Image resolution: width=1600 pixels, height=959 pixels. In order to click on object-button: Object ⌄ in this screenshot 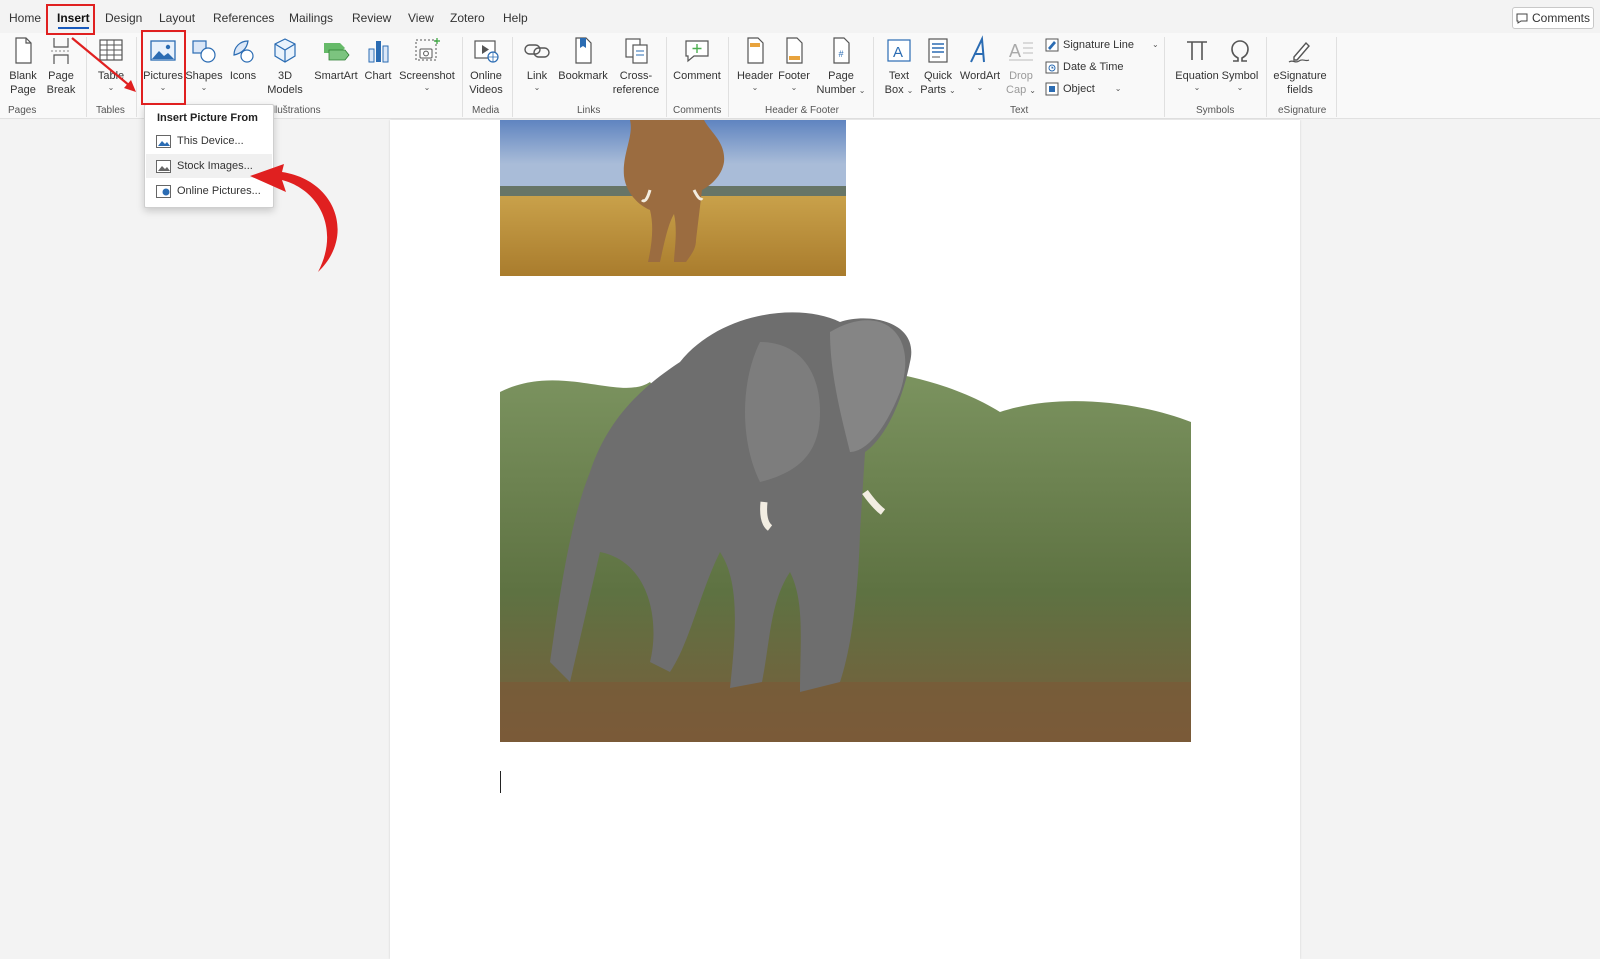, I will do `click(1083, 89)`.